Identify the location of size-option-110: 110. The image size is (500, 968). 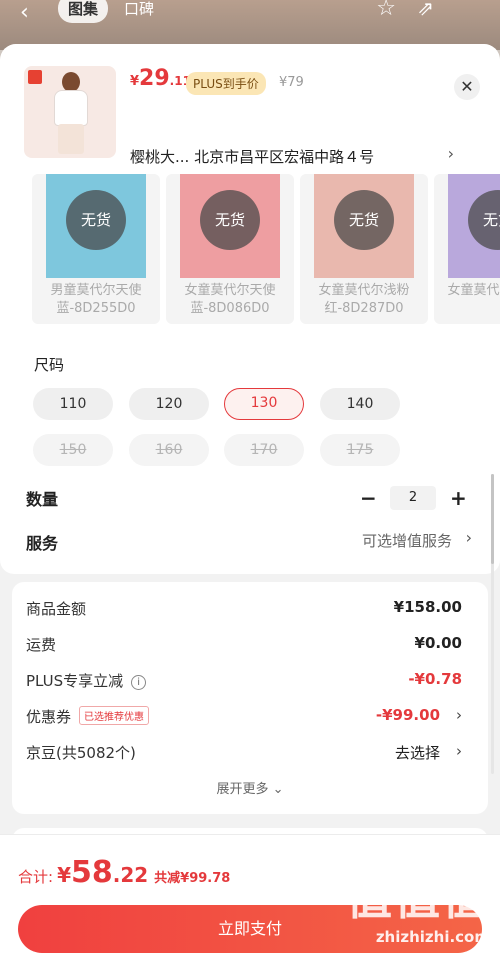
(73, 404).